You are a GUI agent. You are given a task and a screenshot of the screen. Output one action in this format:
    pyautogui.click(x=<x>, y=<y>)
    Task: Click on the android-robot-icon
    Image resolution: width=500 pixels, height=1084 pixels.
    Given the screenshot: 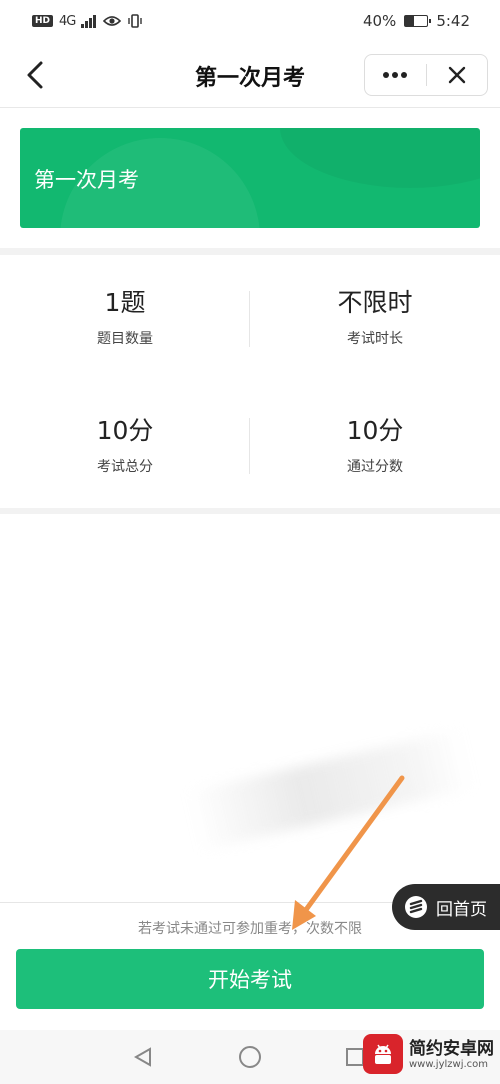 What is the action you would take?
    pyautogui.click(x=383, y=1054)
    